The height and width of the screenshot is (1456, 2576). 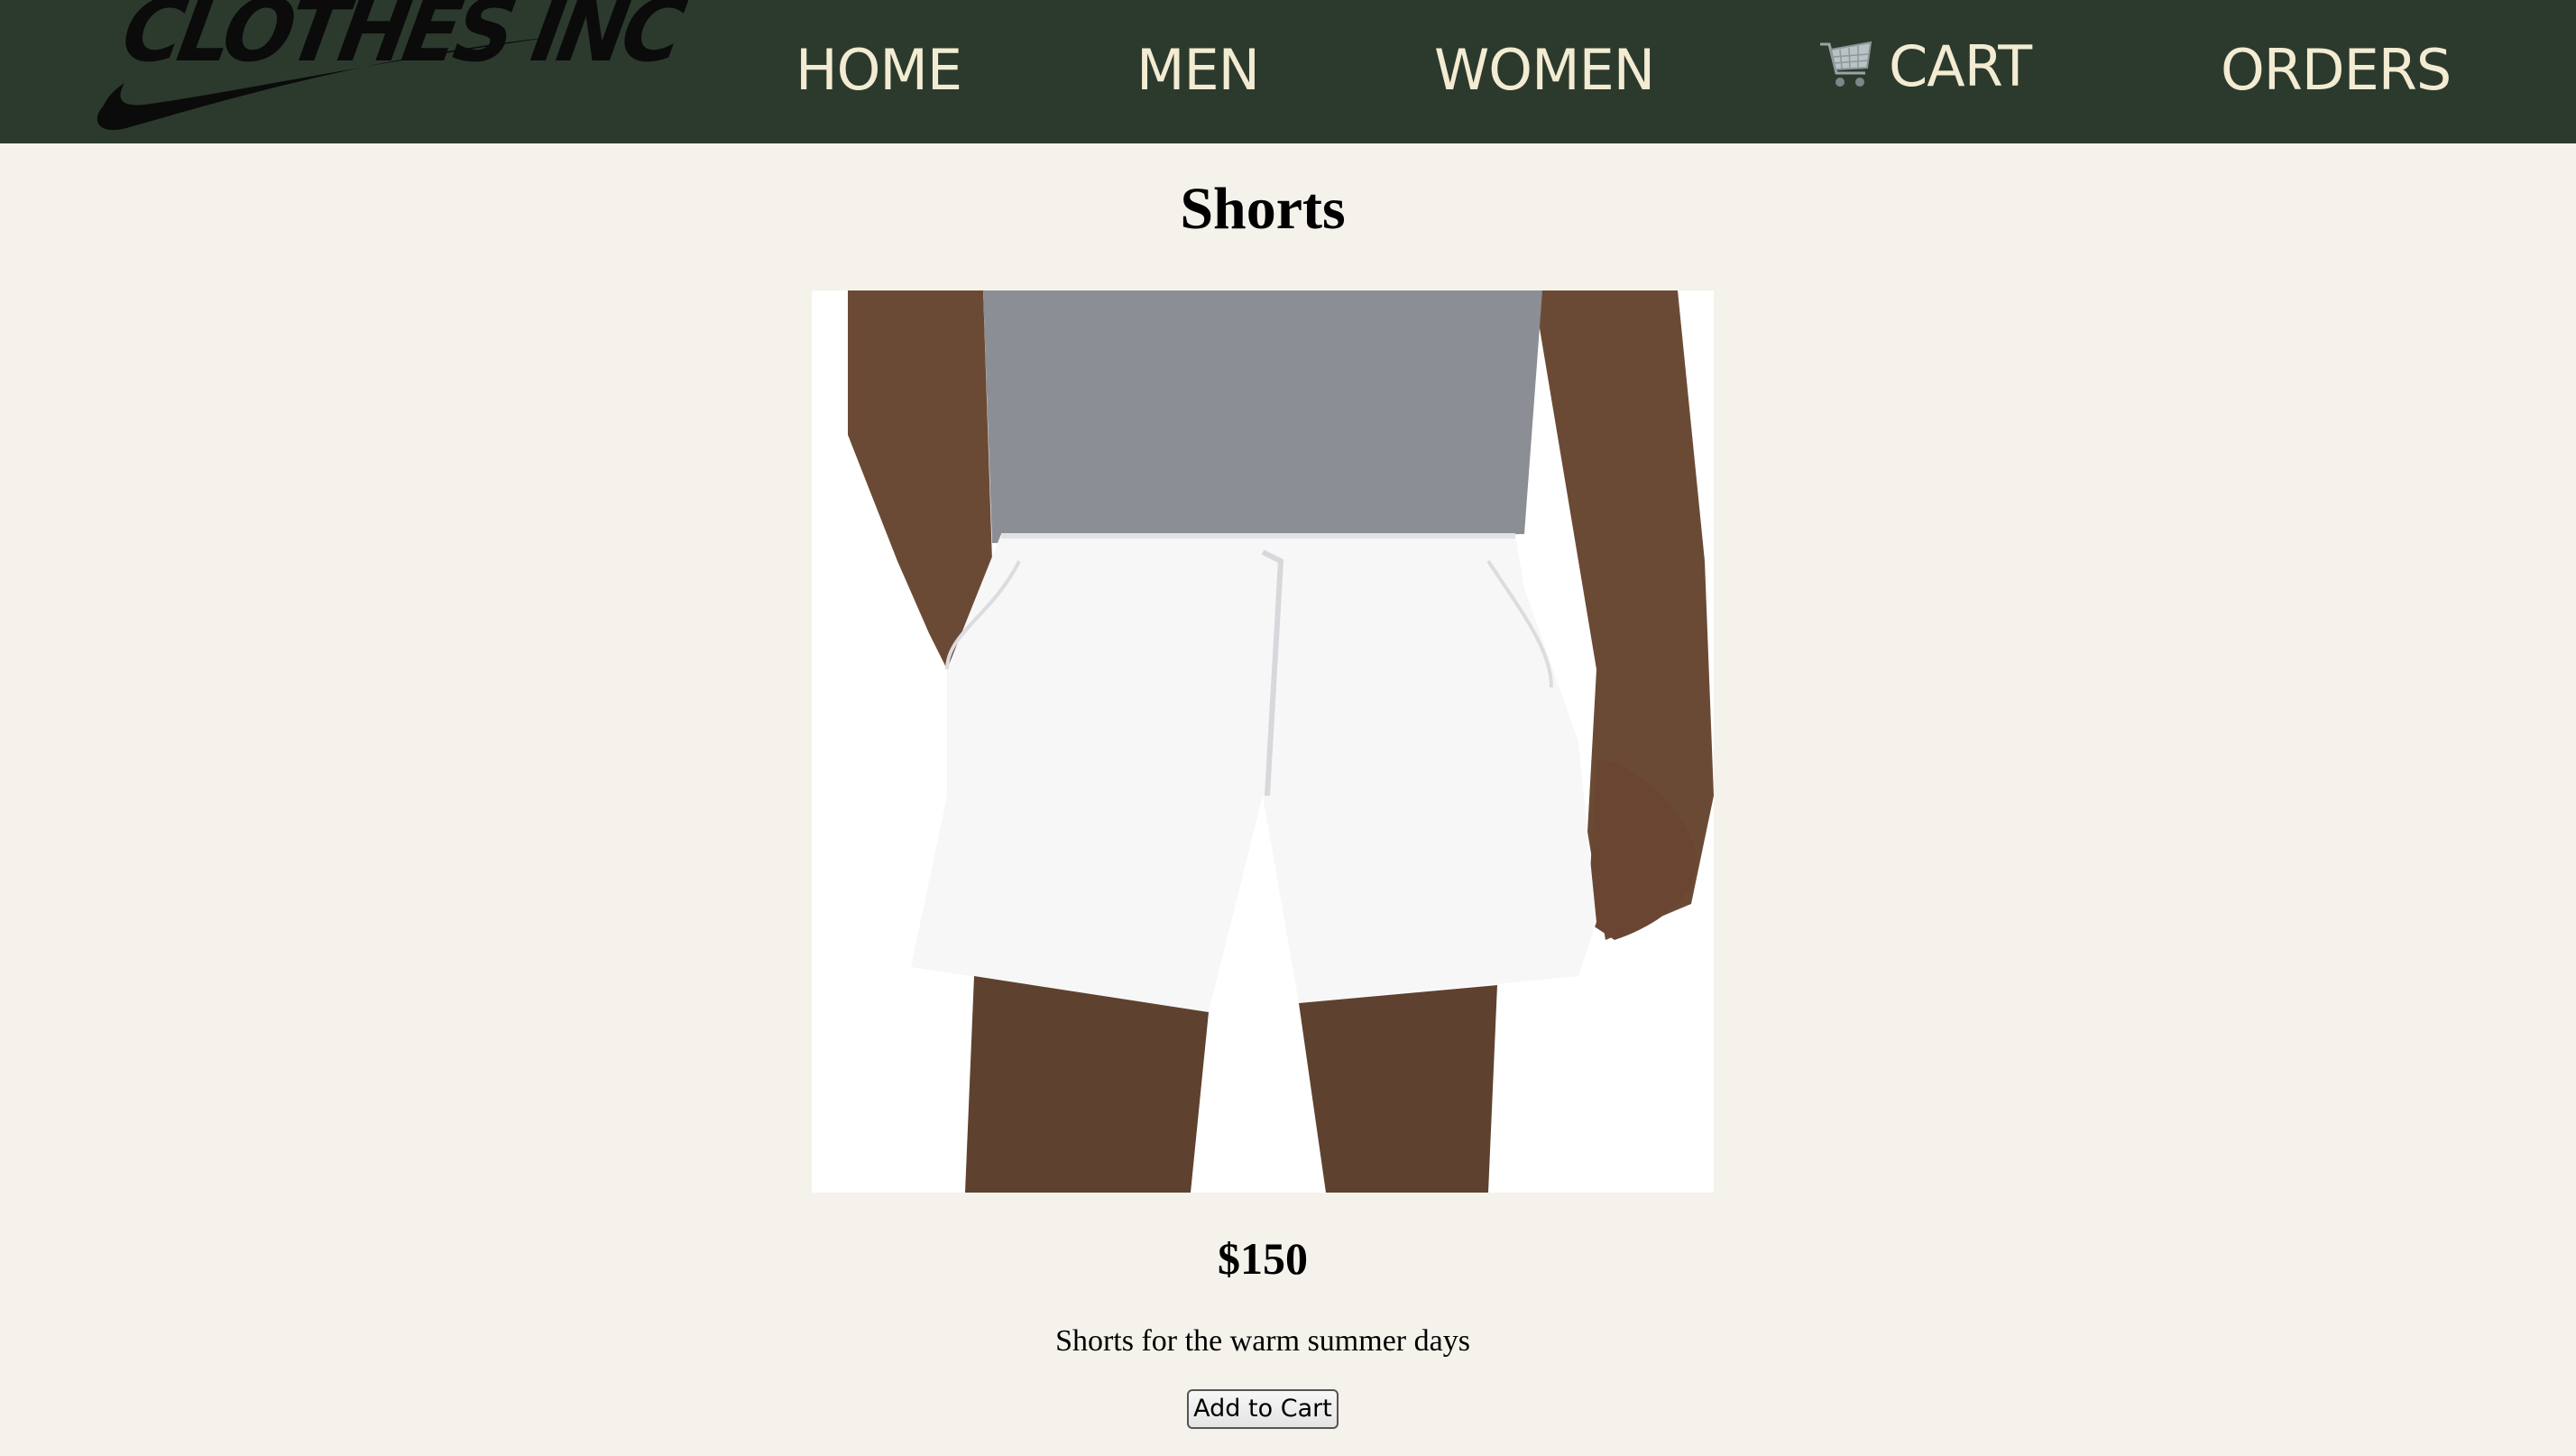 What do you see at coordinates (402, 40) in the screenshot?
I see `logo-text: CLOTHES INC` at bounding box center [402, 40].